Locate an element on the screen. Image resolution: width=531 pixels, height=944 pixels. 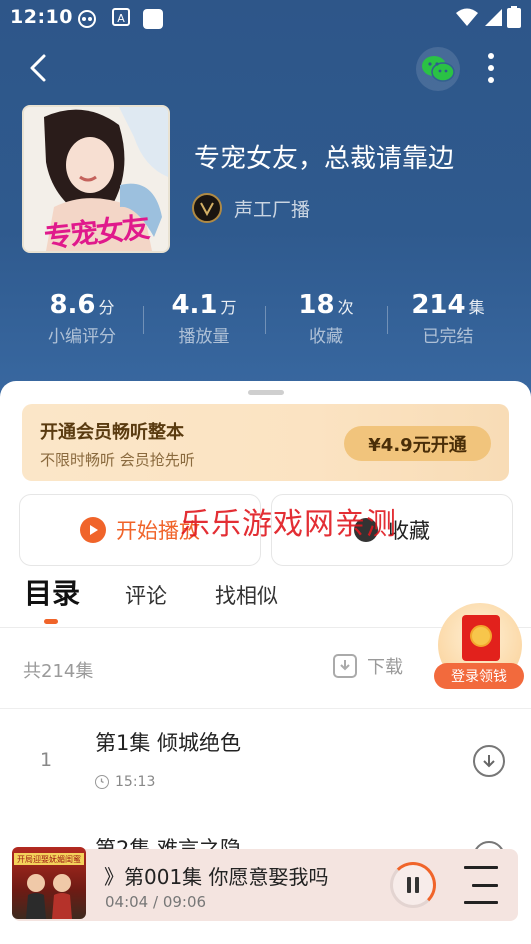
stat-plays: 4.1 万 播放量 is located at coordinates (204, 318).